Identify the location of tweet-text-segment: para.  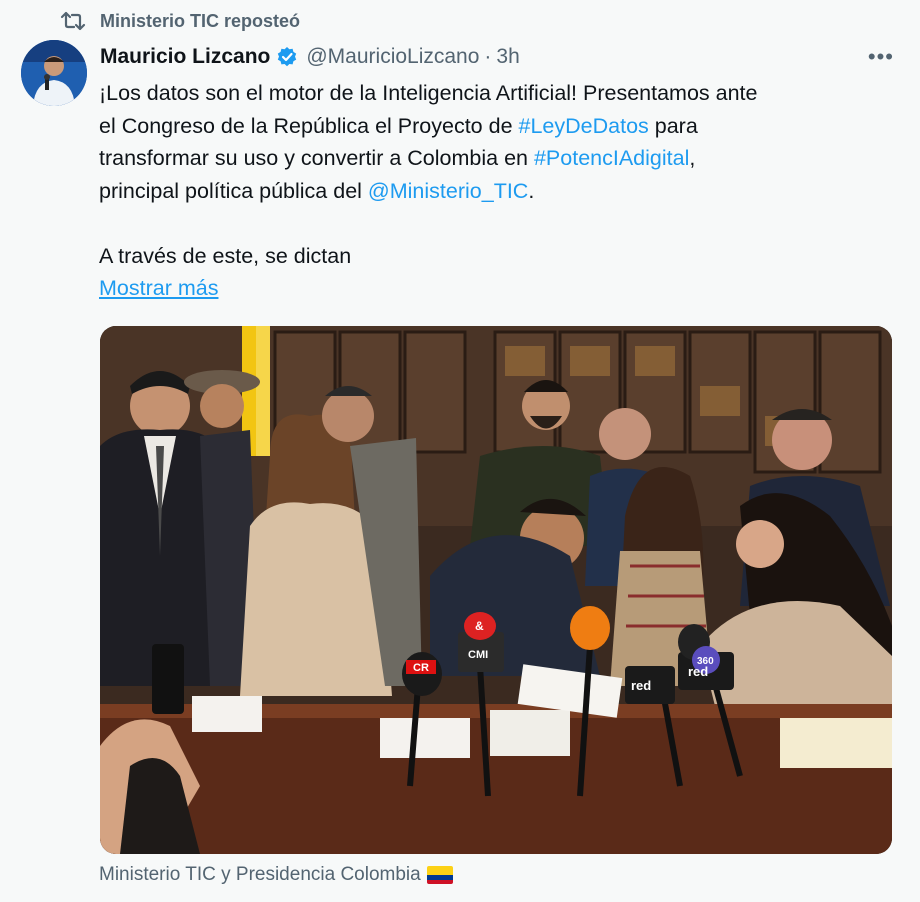
(673, 125).